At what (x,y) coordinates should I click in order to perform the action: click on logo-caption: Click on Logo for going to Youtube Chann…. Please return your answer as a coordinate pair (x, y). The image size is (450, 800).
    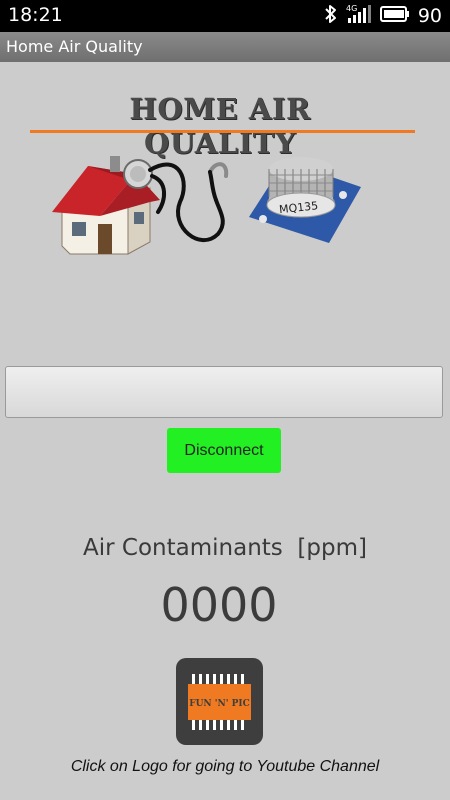
    Looking at the image, I should click on (225, 766).